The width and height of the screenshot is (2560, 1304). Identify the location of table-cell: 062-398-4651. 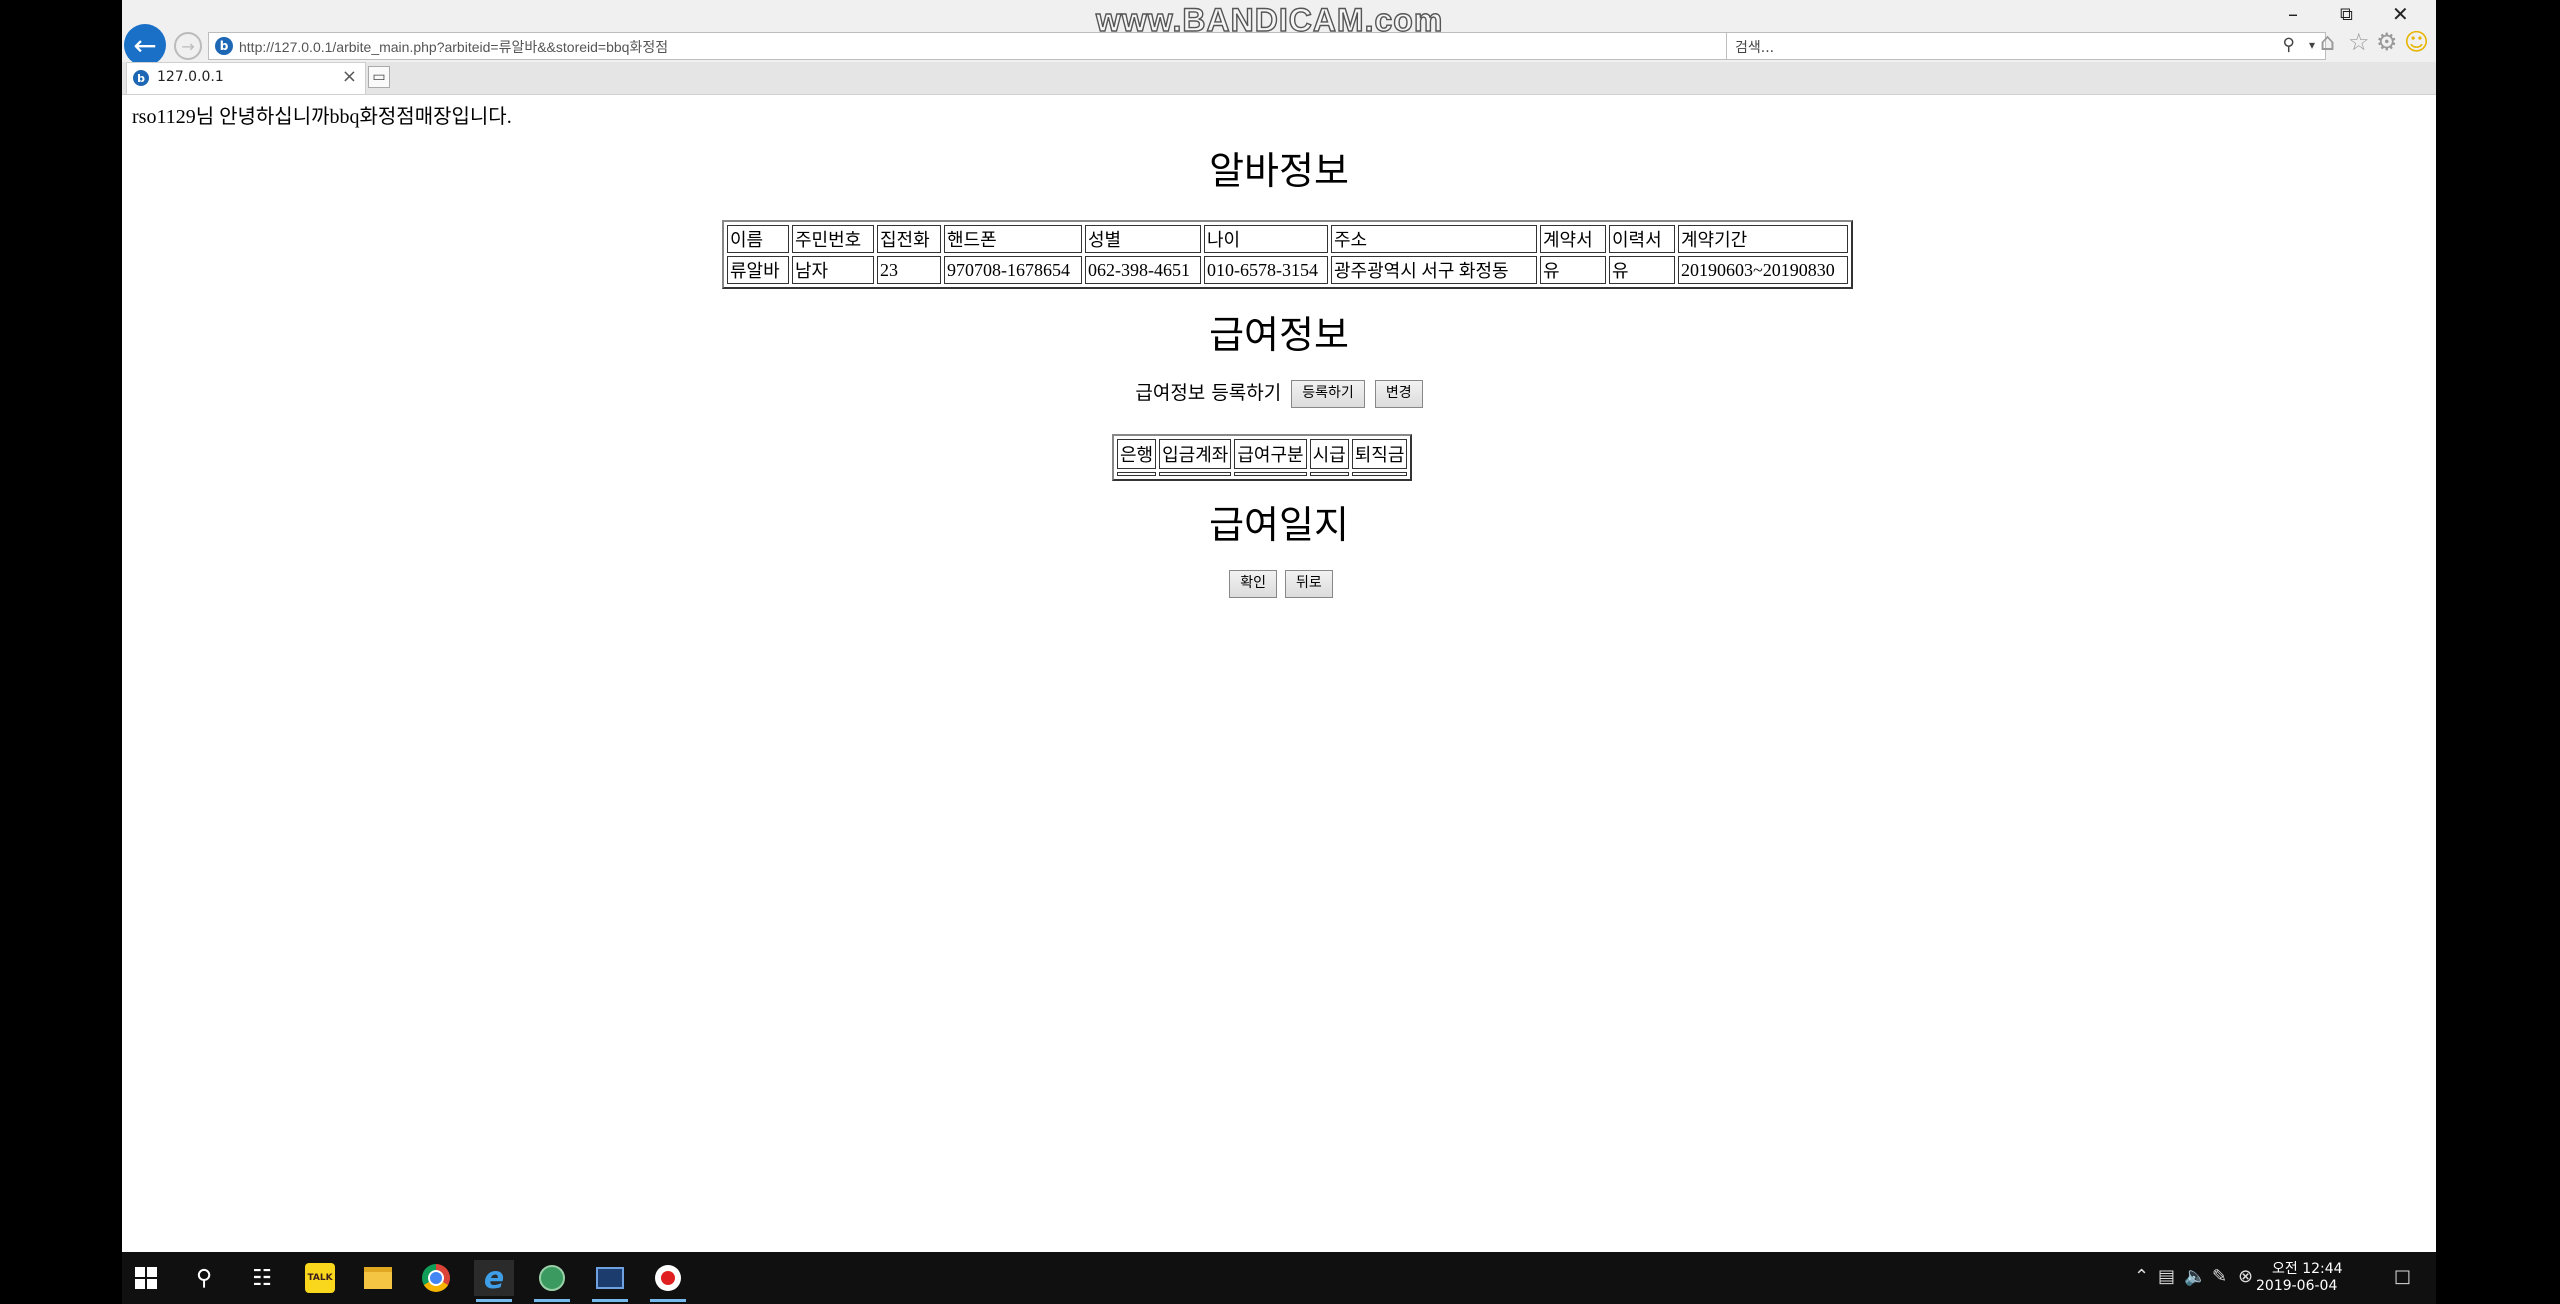
(1143, 270).